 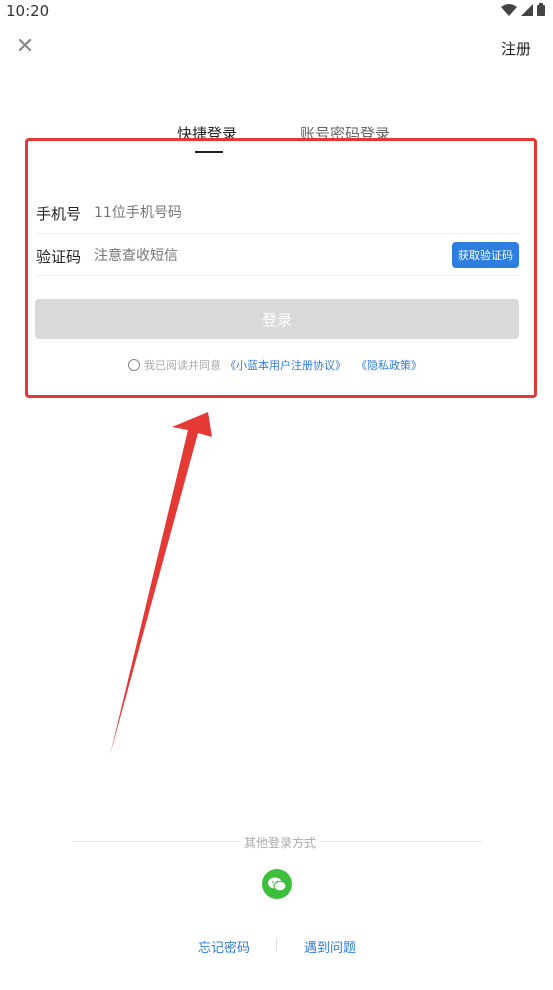 I want to click on register-link: 注册, so click(x=516, y=48).